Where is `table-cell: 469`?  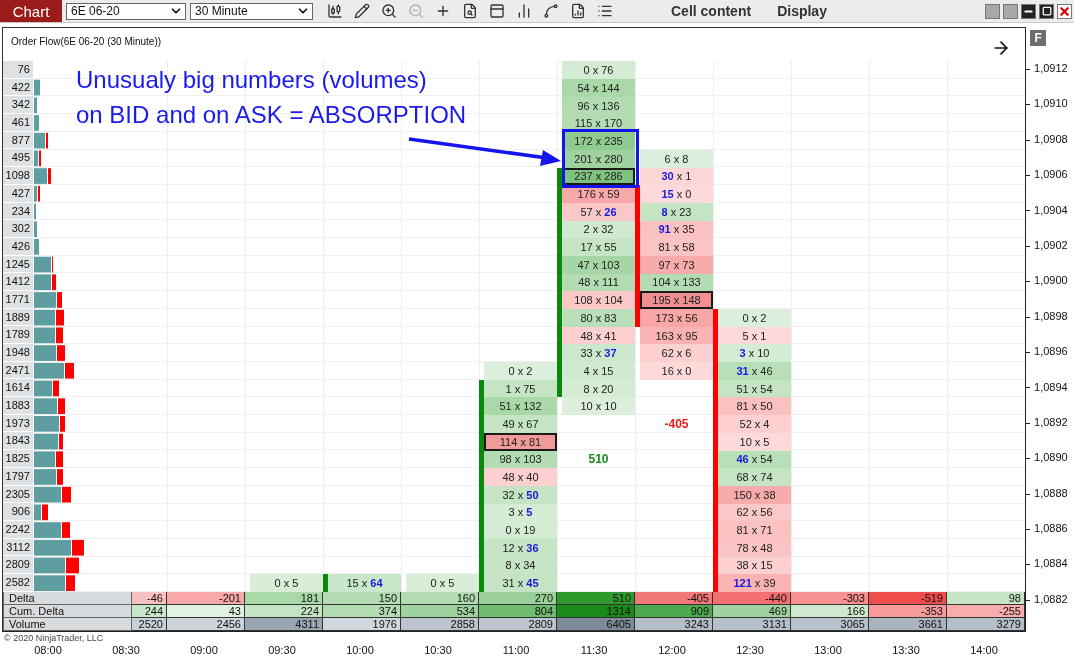 table-cell: 469 is located at coordinates (752, 611).